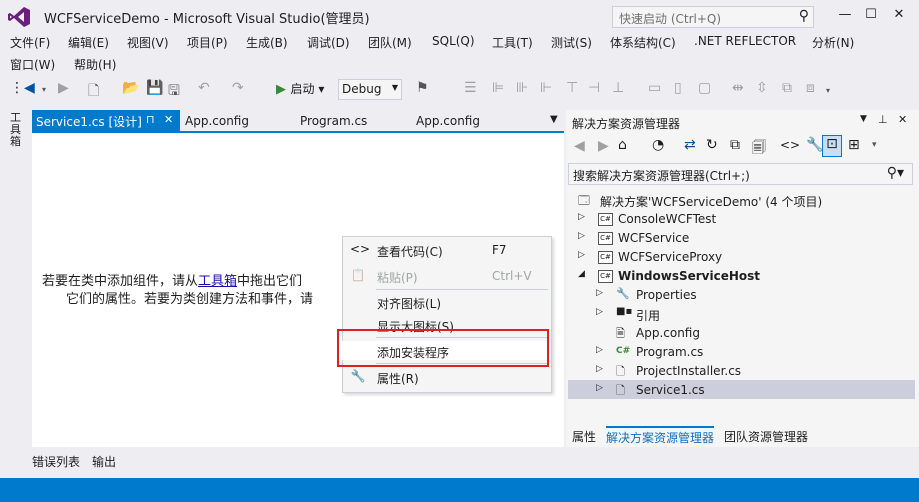  I want to click on quick-launch-input: 快速启动 (Ctrl+Q) ⚲, so click(713, 17).